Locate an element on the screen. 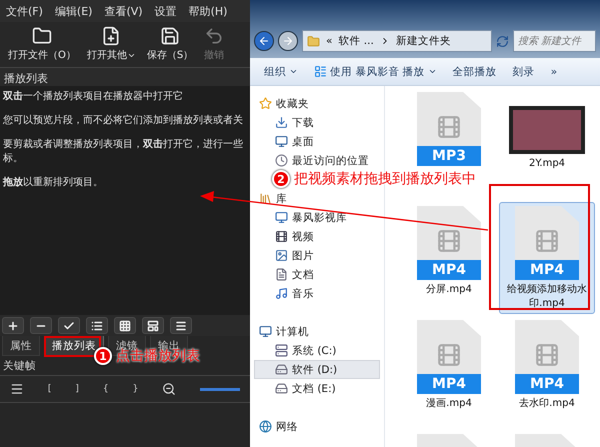 The height and width of the screenshot is (447, 600). sidebar-item: 网络 is located at coordinates (317, 426).